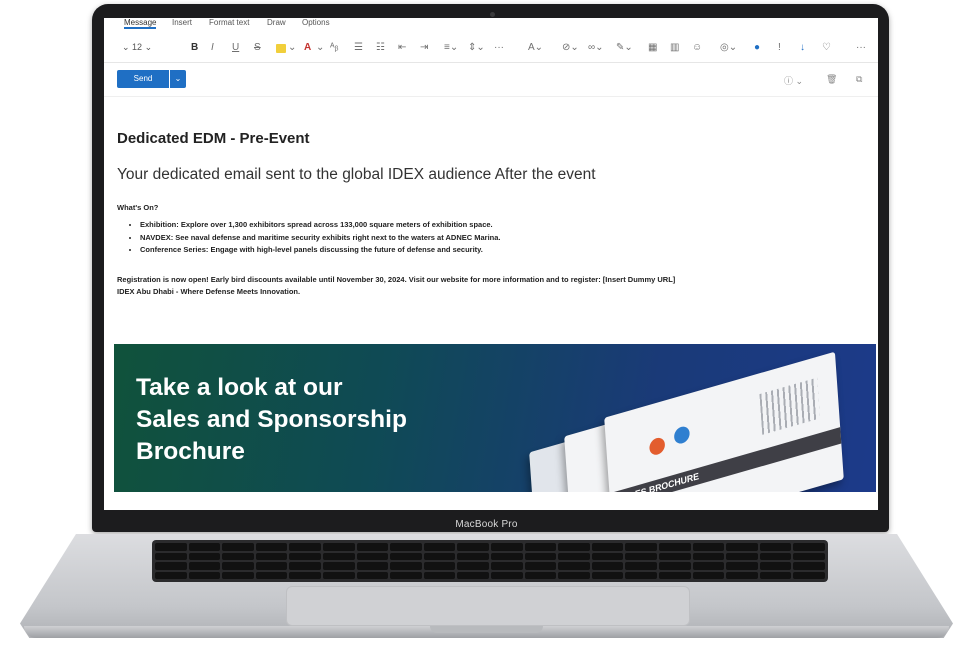 The height and width of the screenshot is (648, 973). Describe the element at coordinates (486, 524) in the screenshot. I see `device-label: MacBook Pro` at that location.